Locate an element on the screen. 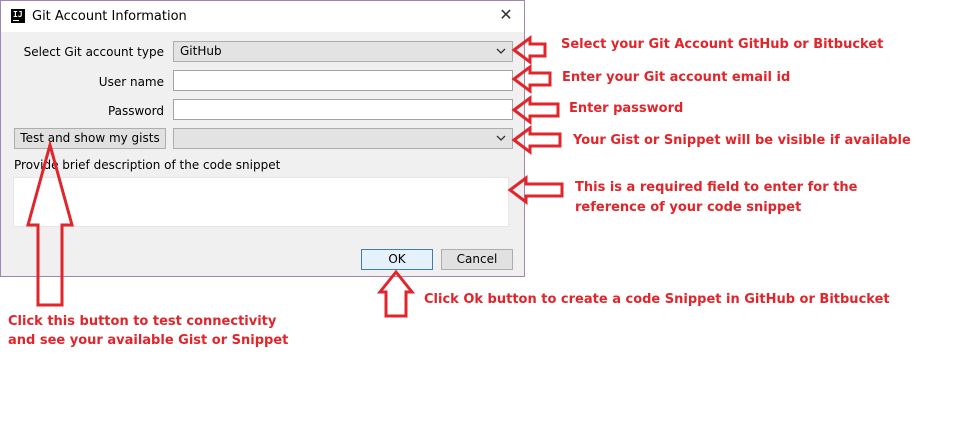 The height and width of the screenshot is (444, 957). dialog-title: Git Account Information is located at coordinates (109, 16).